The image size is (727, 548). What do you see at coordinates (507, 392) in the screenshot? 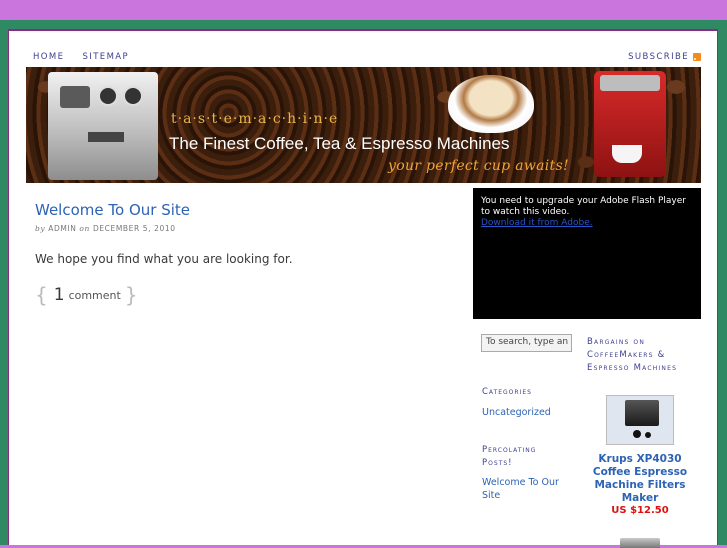
I see `categories-heading: Categories` at bounding box center [507, 392].